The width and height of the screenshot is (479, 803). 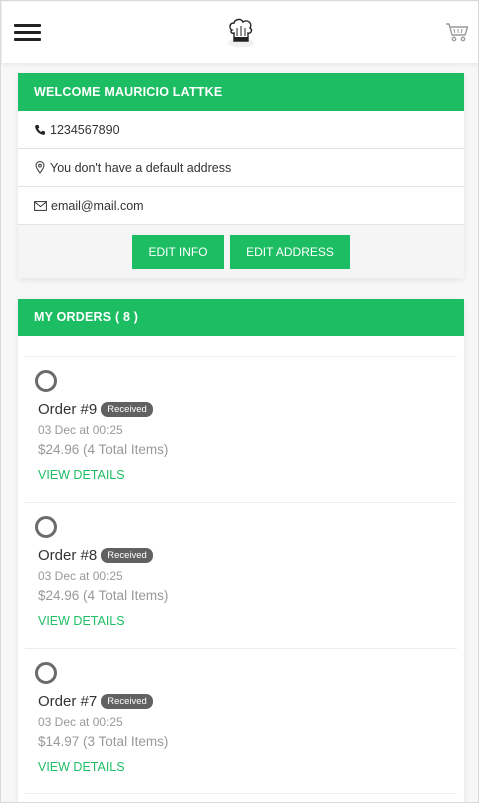 What do you see at coordinates (241, 206) in the screenshot?
I see `email-row: email@mail.com` at bounding box center [241, 206].